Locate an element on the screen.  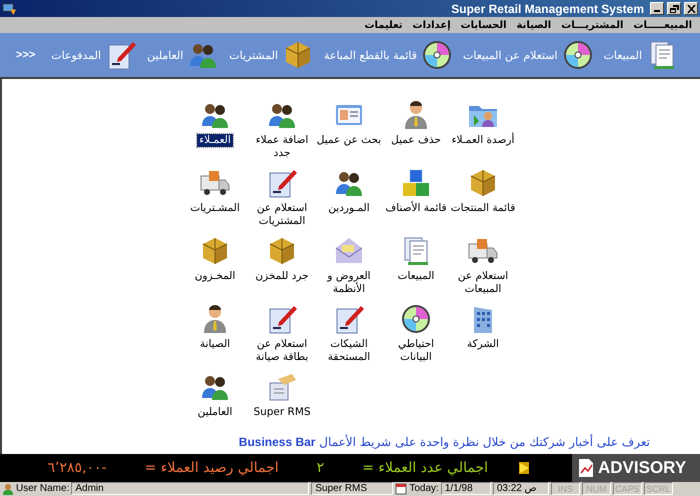
shortcut-item: استعلام عن بطاقة صيانة is located at coordinates (282, 335).